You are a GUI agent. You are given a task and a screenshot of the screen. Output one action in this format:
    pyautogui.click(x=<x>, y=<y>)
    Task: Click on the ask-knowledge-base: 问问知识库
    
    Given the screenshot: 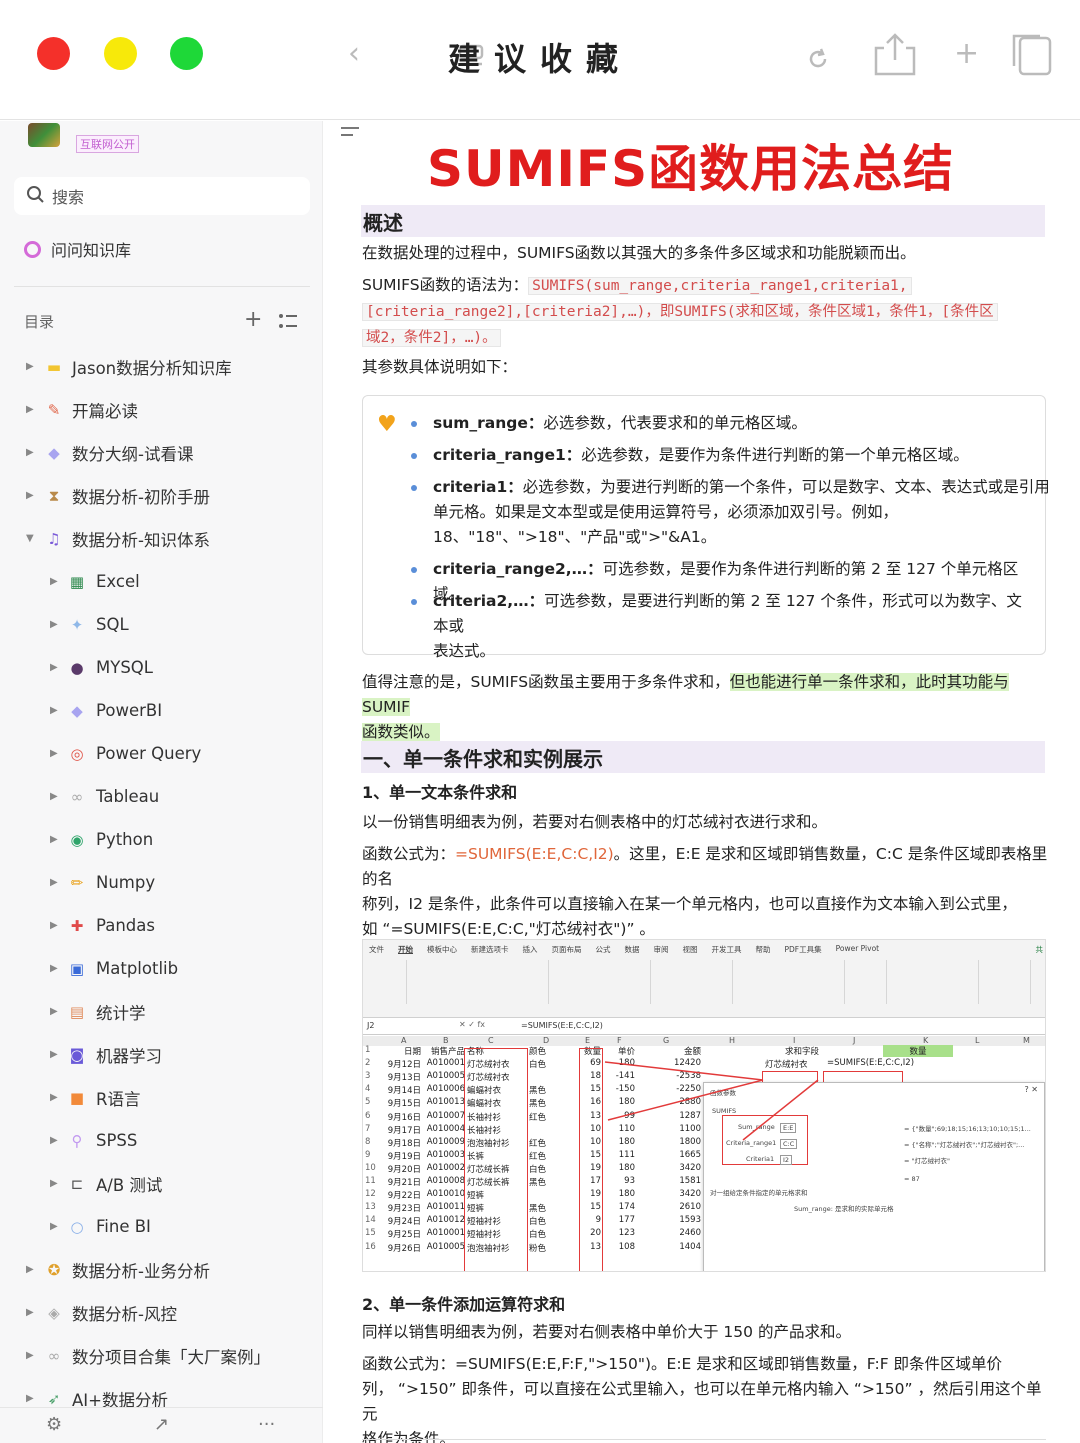 What is the action you would take?
    pyautogui.click(x=77, y=249)
    